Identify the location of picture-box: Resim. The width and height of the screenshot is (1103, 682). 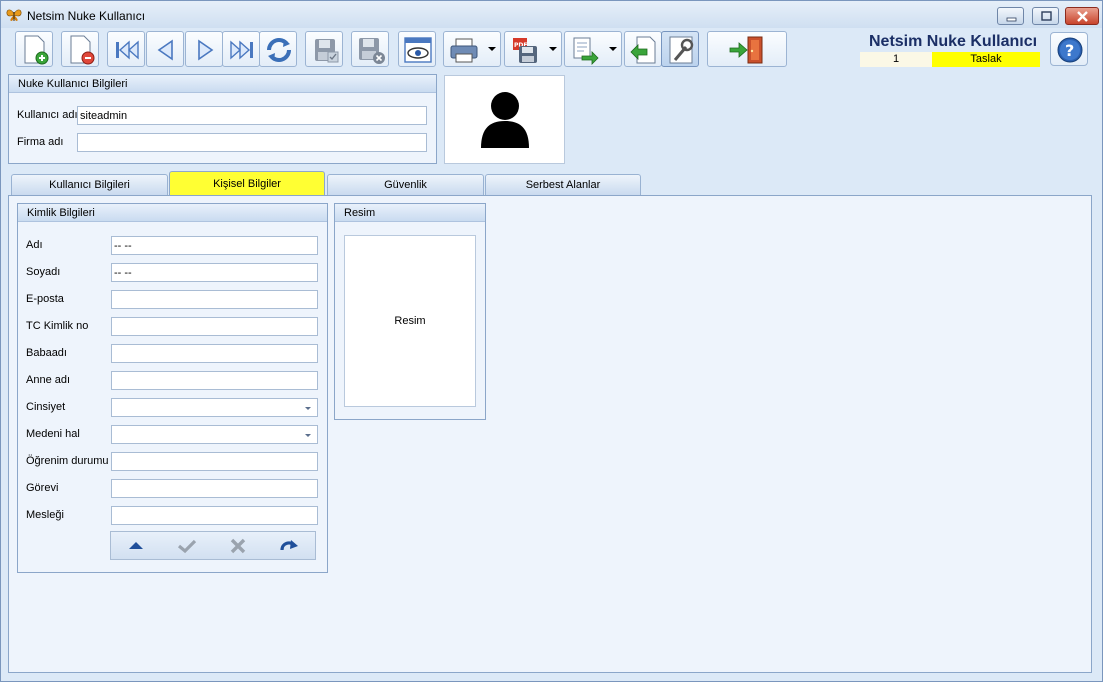
(410, 321).